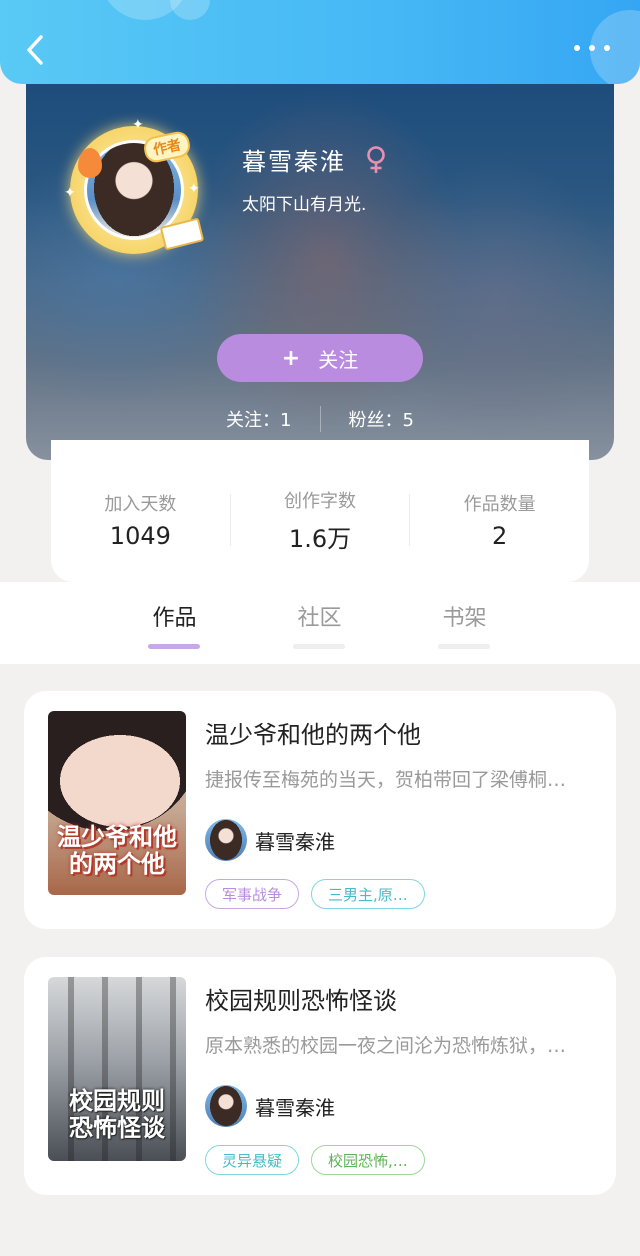  I want to click on following-count: 关注：1, so click(258, 419).